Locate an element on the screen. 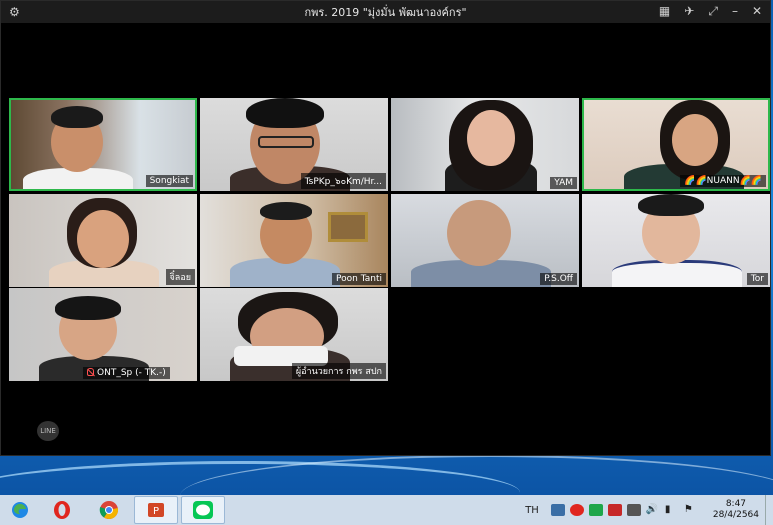 This screenshot has width=773, height=525. language-indicator: TH is located at coordinates (532, 510).